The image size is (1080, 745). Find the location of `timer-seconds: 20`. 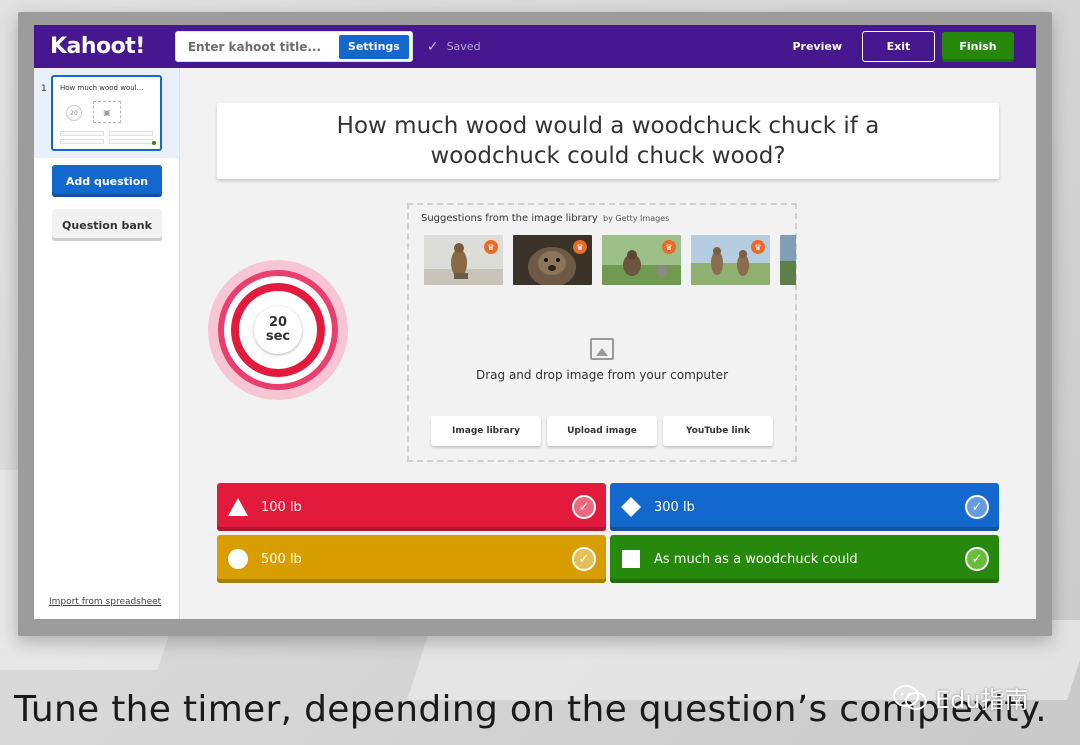

timer-seconds: 20 is located at coordinates (278, 322).